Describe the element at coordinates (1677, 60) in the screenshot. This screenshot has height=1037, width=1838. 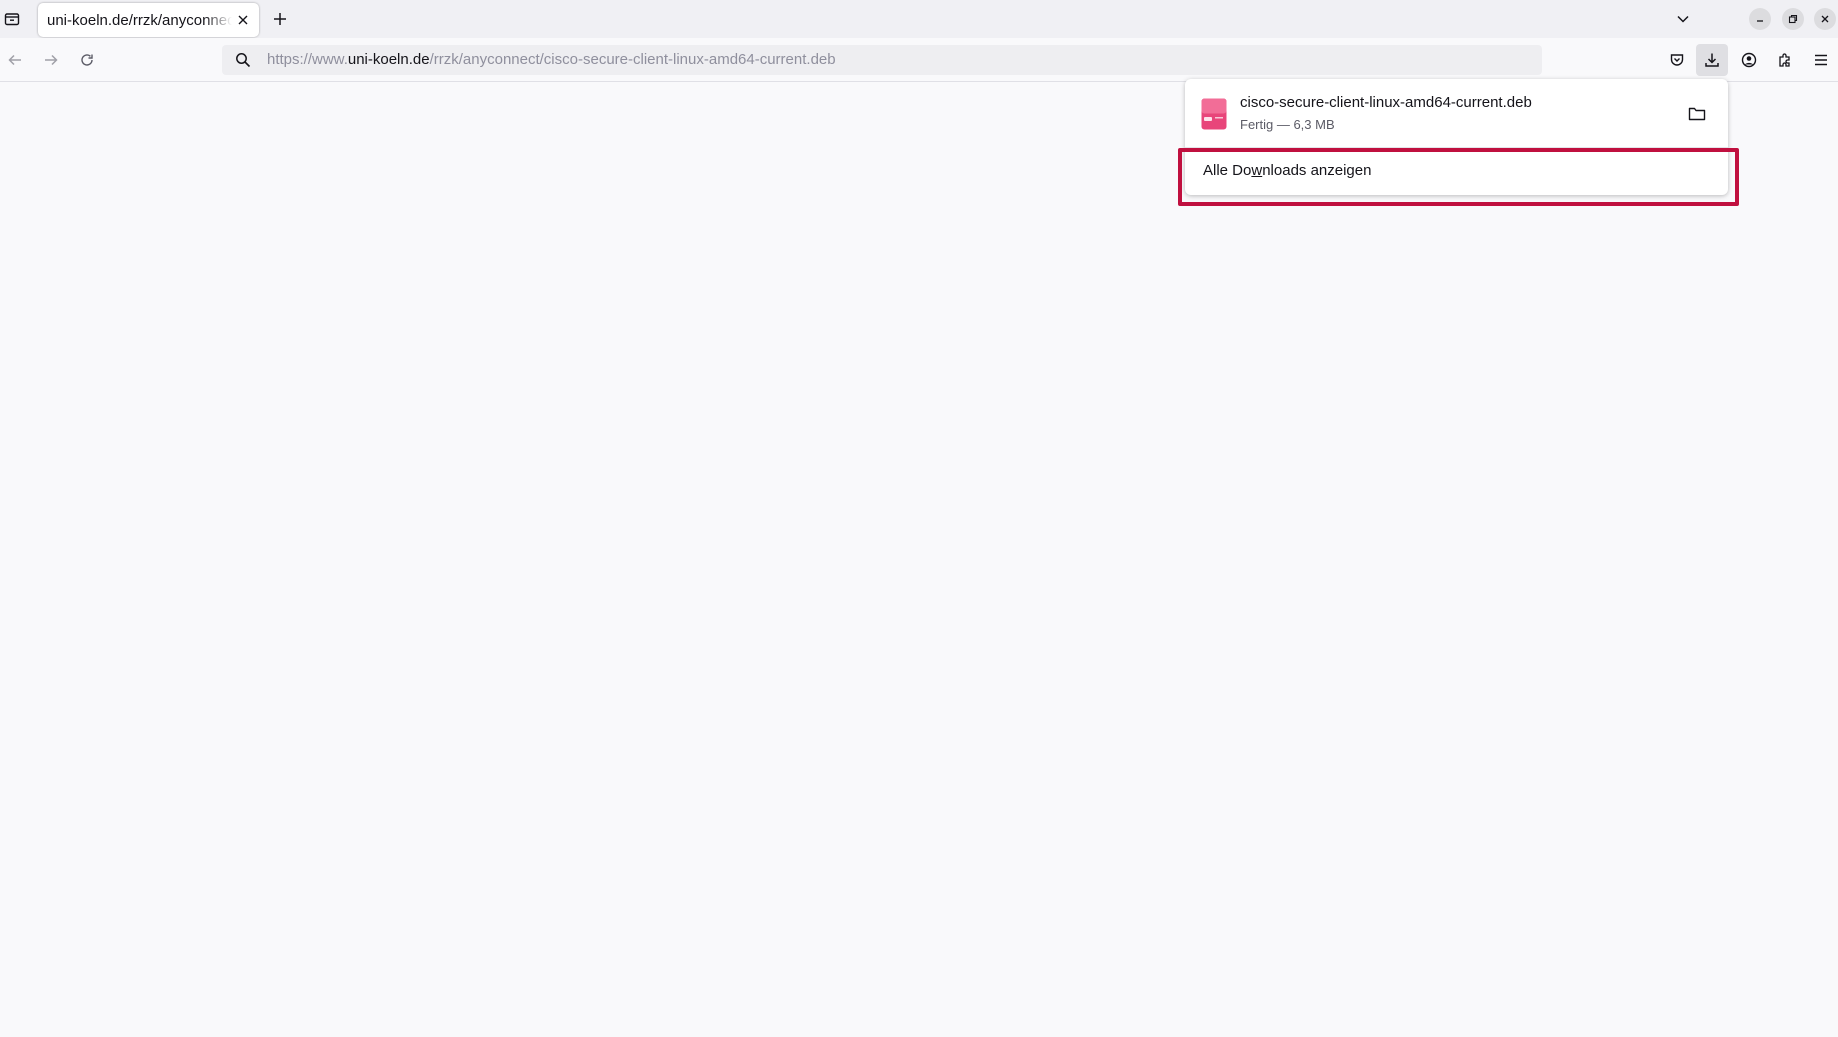
I see `pocket-icon` at that location.